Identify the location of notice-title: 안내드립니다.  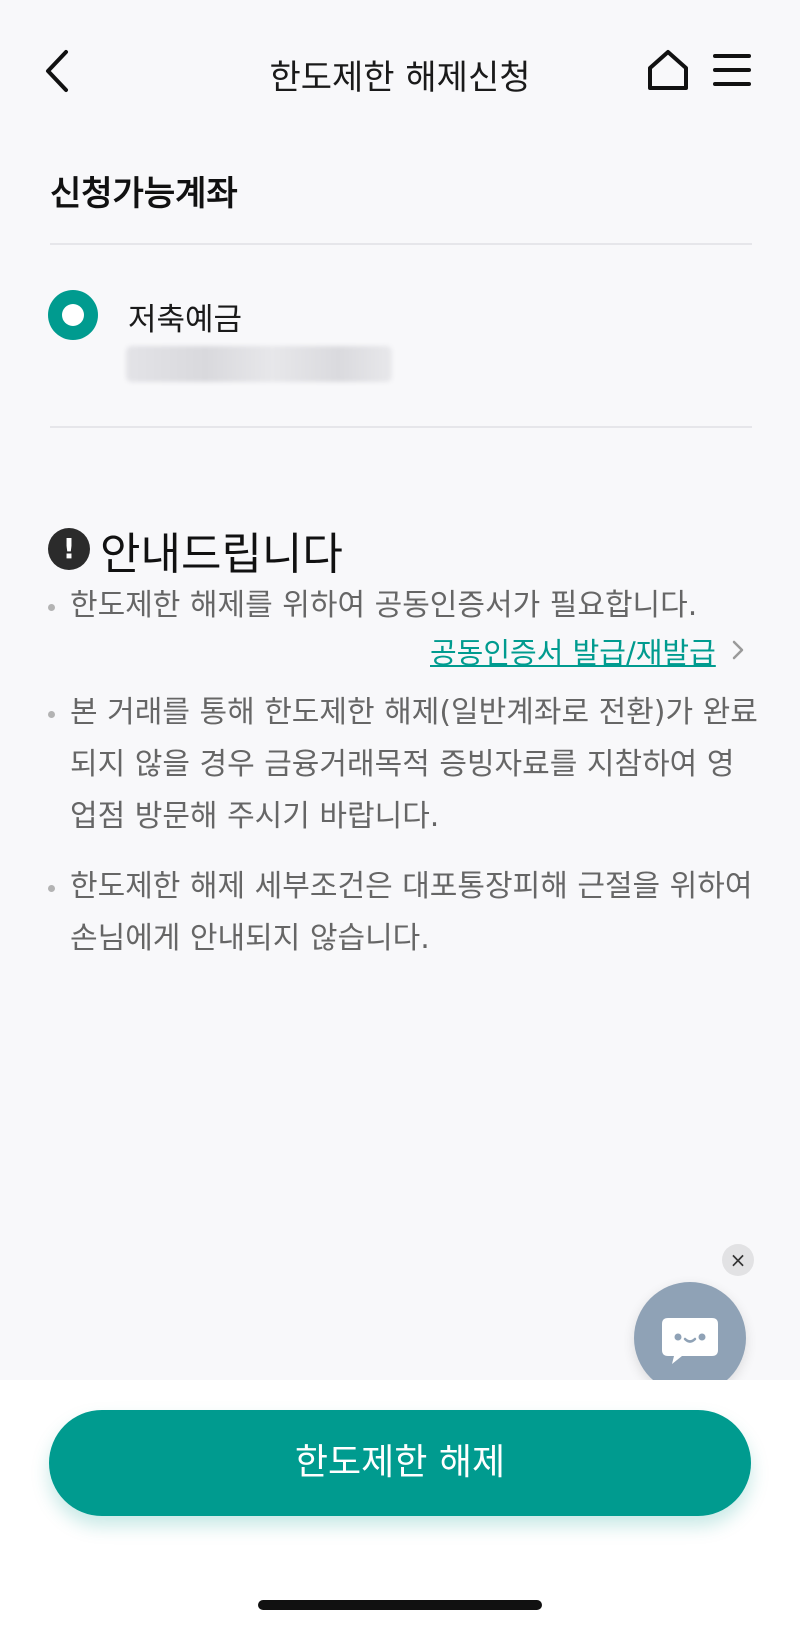
(221, 554).